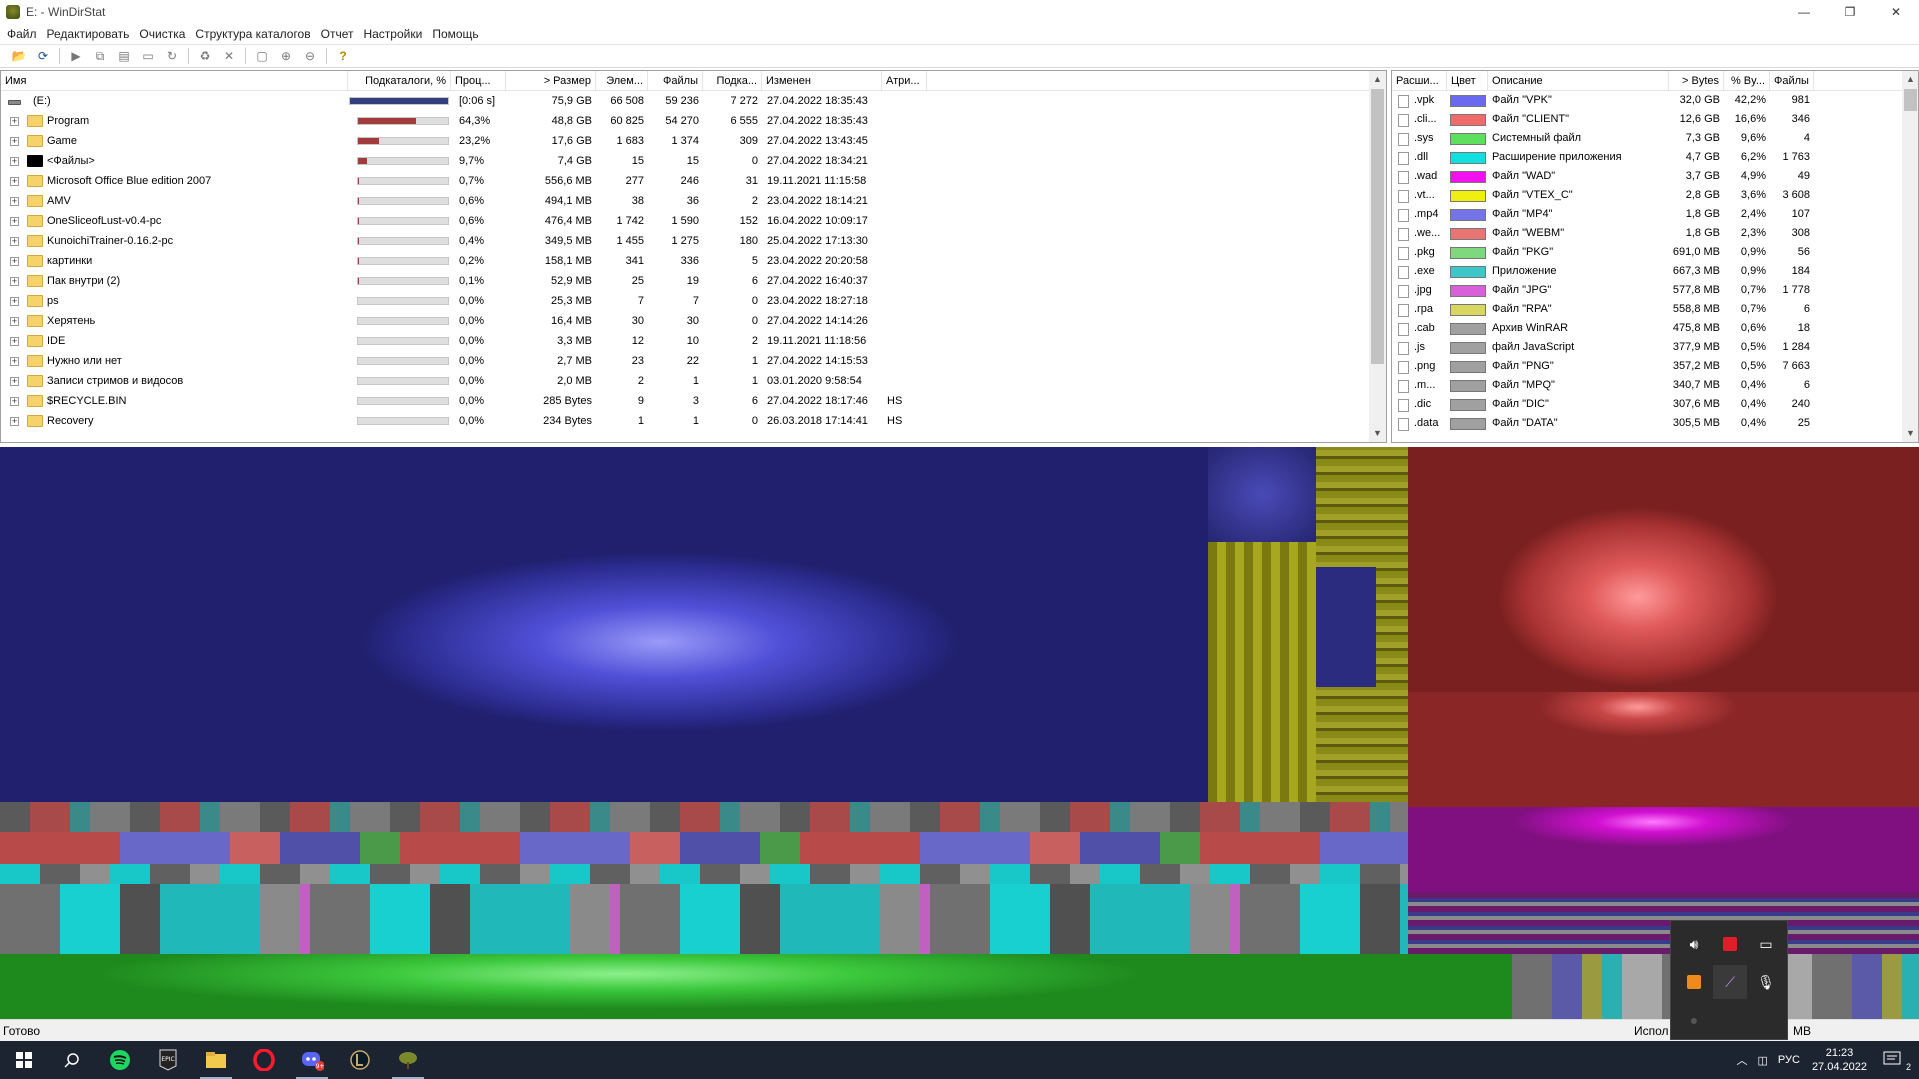 Image resolution: width=1919 pixels, height=1079 pixels. What do you see at coordinates (162, 34) in the screenshot?
I see `menu-cleanup: Очистка` at bounding box center [162, 34].